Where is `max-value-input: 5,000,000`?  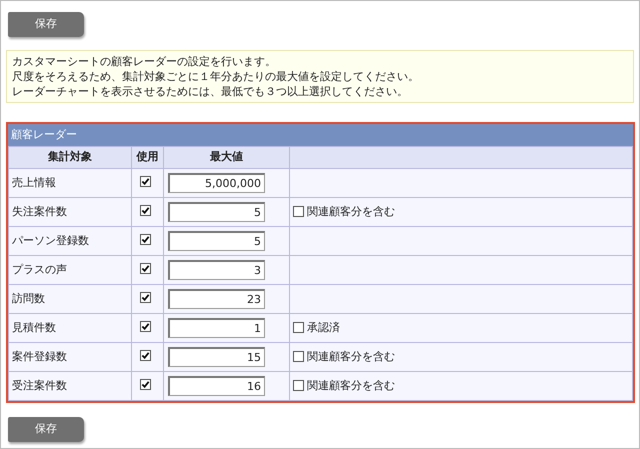 max-value-input: 5,000,000 is located at coordinates (216, 182).